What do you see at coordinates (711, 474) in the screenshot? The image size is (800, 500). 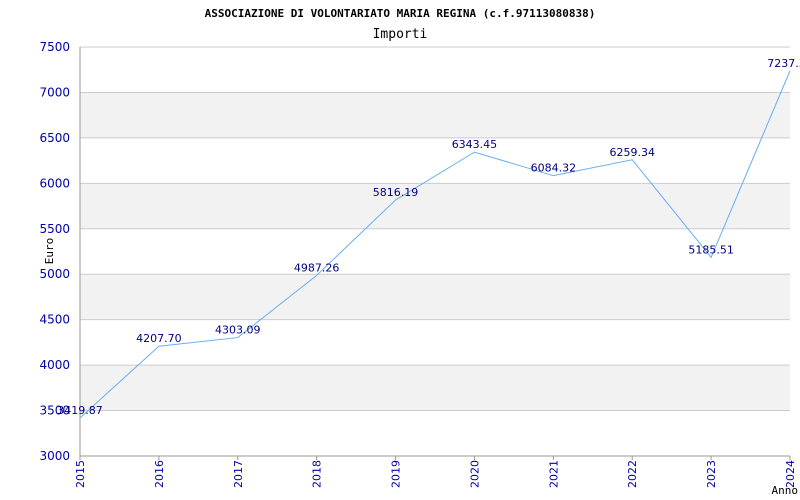 I see `x-tick-label: 2023` at bounding box center [711, 474].